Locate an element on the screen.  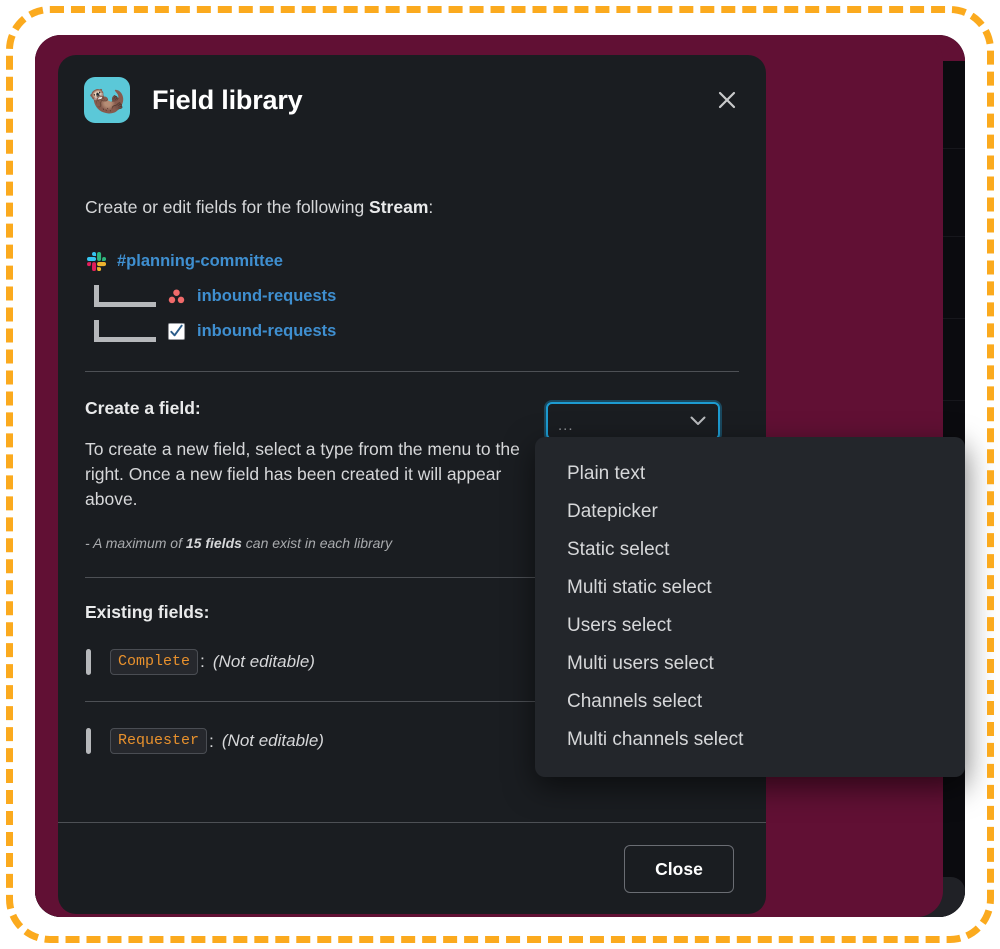
tree-elbow-icon is located at coordinates (125, 296).